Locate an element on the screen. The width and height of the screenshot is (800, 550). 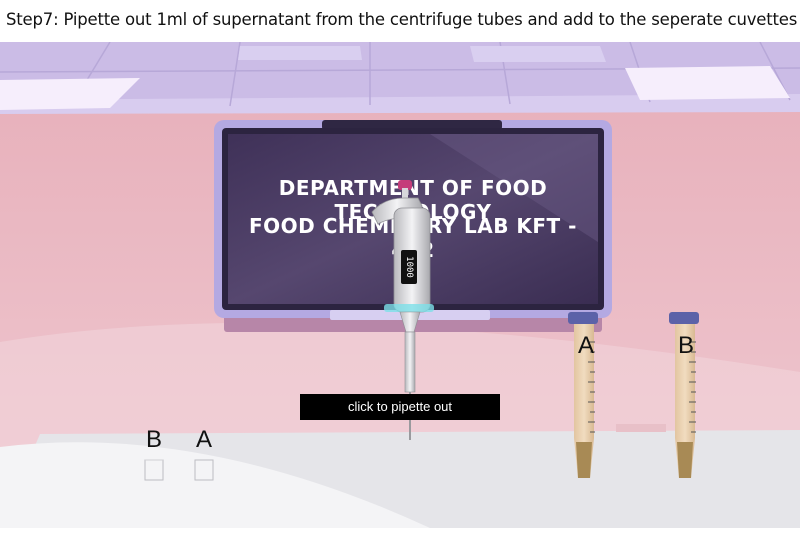
pipette-out-button: click to pipette out is located at coordinates (400, 407).